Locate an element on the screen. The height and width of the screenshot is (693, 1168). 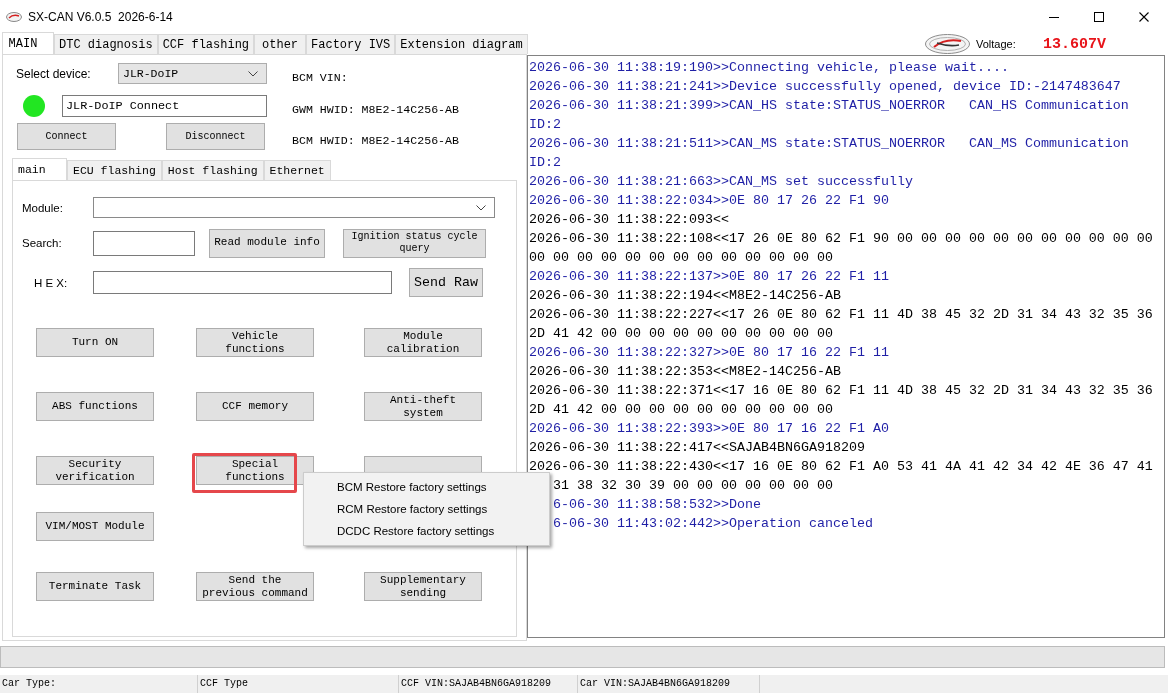
search-label: Search: is located at coordinates (42, 243).